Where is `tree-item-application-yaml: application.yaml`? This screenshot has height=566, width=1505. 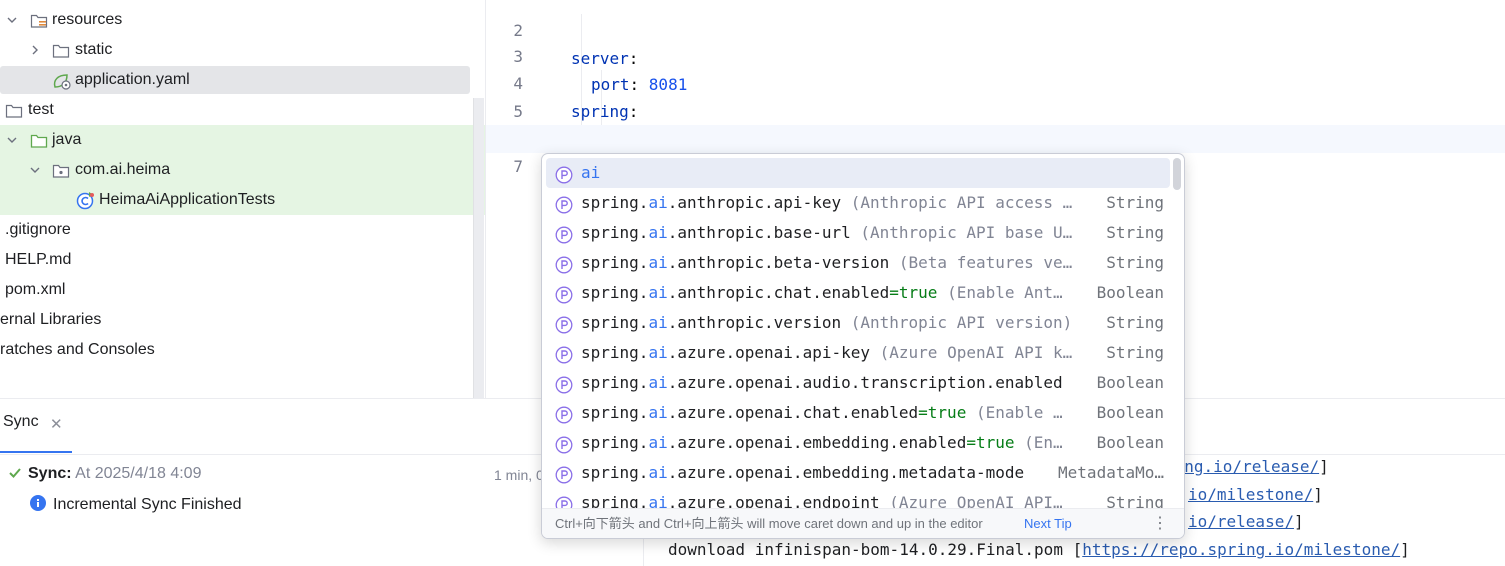
tree-item-application-yaml: application.yaml is located at coordinates (242, 80).